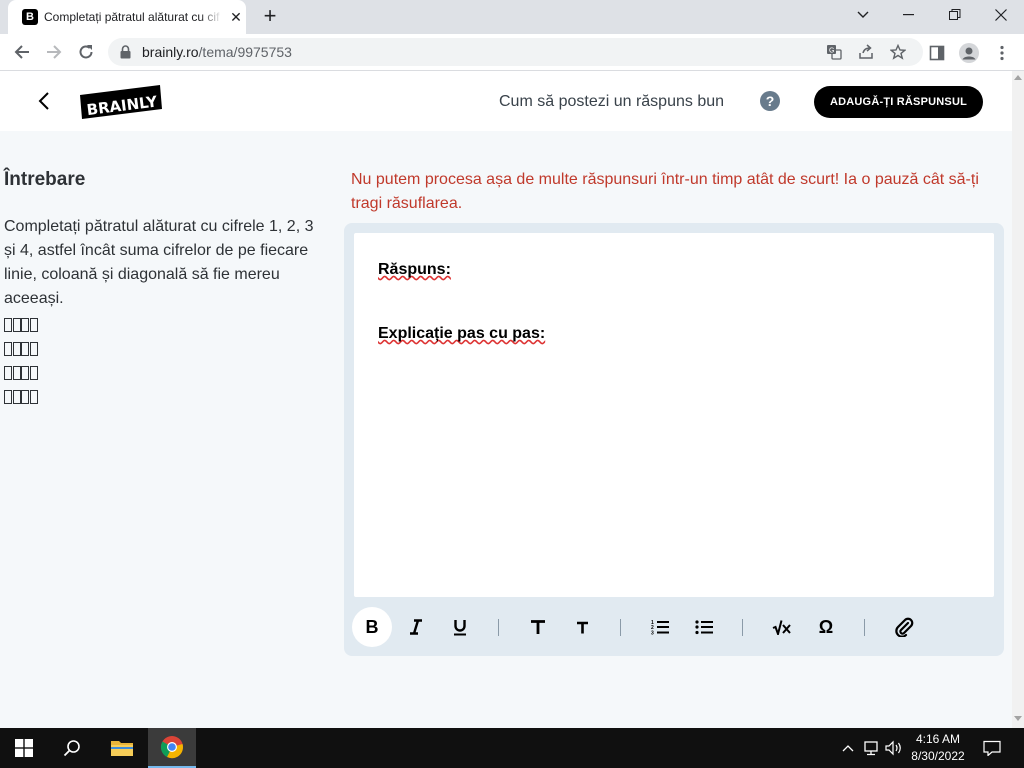 The width and height of the screenshot is (1024, 768). What do you see at coordinates (969, 53) in the screenshot?
I see `profile-avatar-icon` at bounding box center [969, 53].